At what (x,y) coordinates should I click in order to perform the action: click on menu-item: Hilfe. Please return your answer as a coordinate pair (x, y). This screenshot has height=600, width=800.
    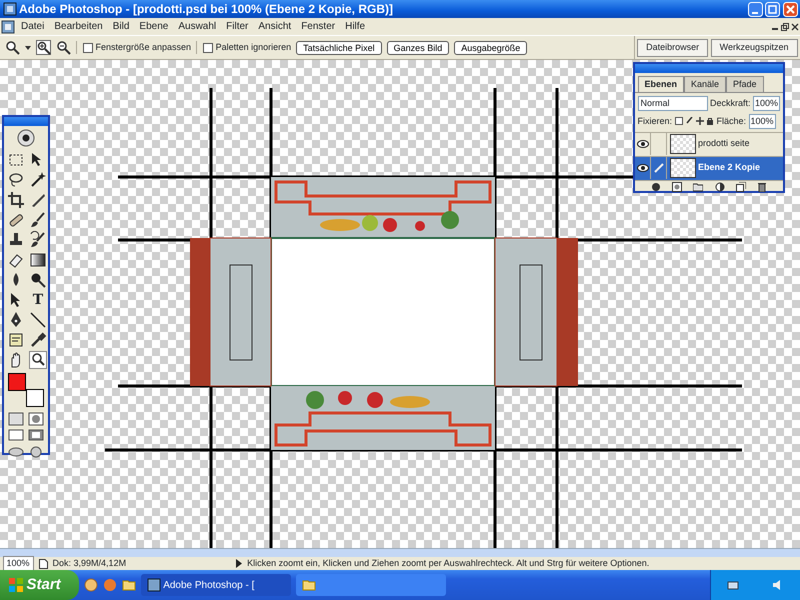
    Looking at the image, I should click on (355, 26).